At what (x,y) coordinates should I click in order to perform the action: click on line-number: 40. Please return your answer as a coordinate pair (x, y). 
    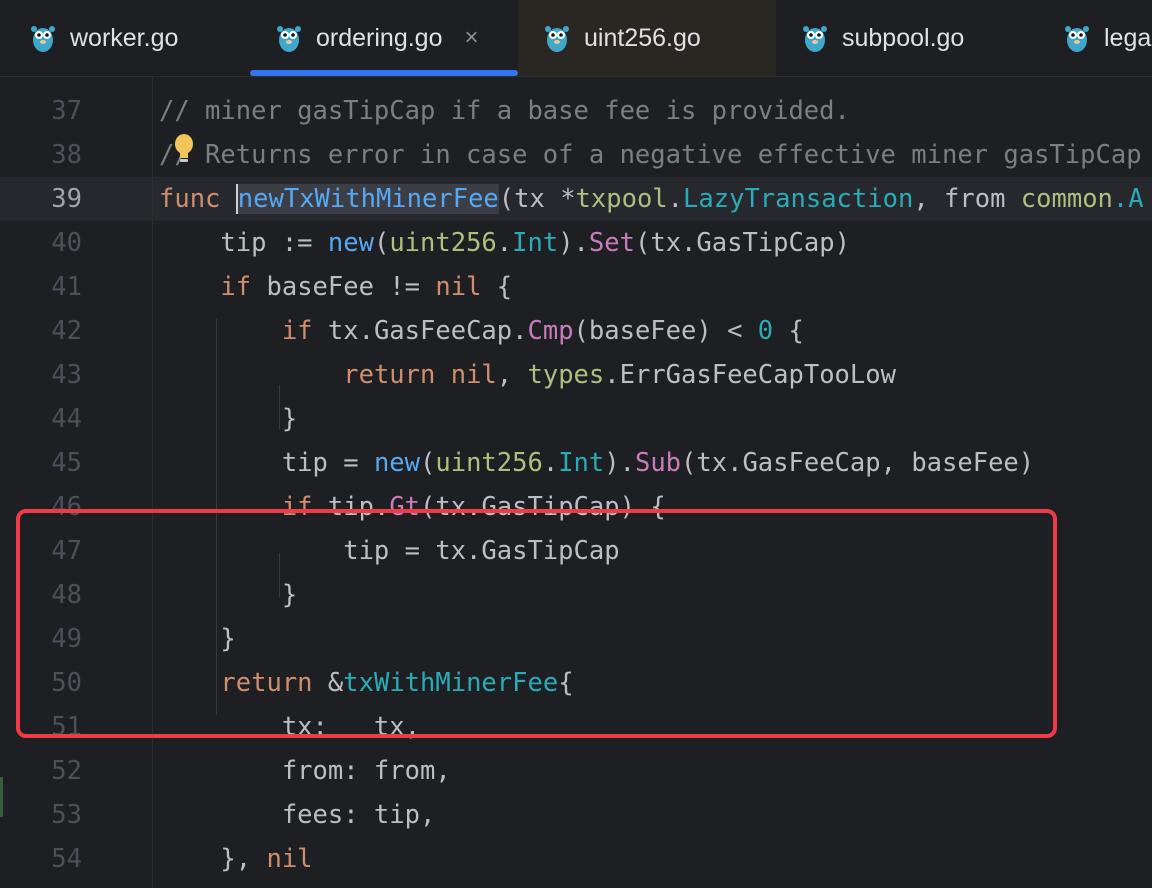
    Looking at the image, I should click on (41, 243).